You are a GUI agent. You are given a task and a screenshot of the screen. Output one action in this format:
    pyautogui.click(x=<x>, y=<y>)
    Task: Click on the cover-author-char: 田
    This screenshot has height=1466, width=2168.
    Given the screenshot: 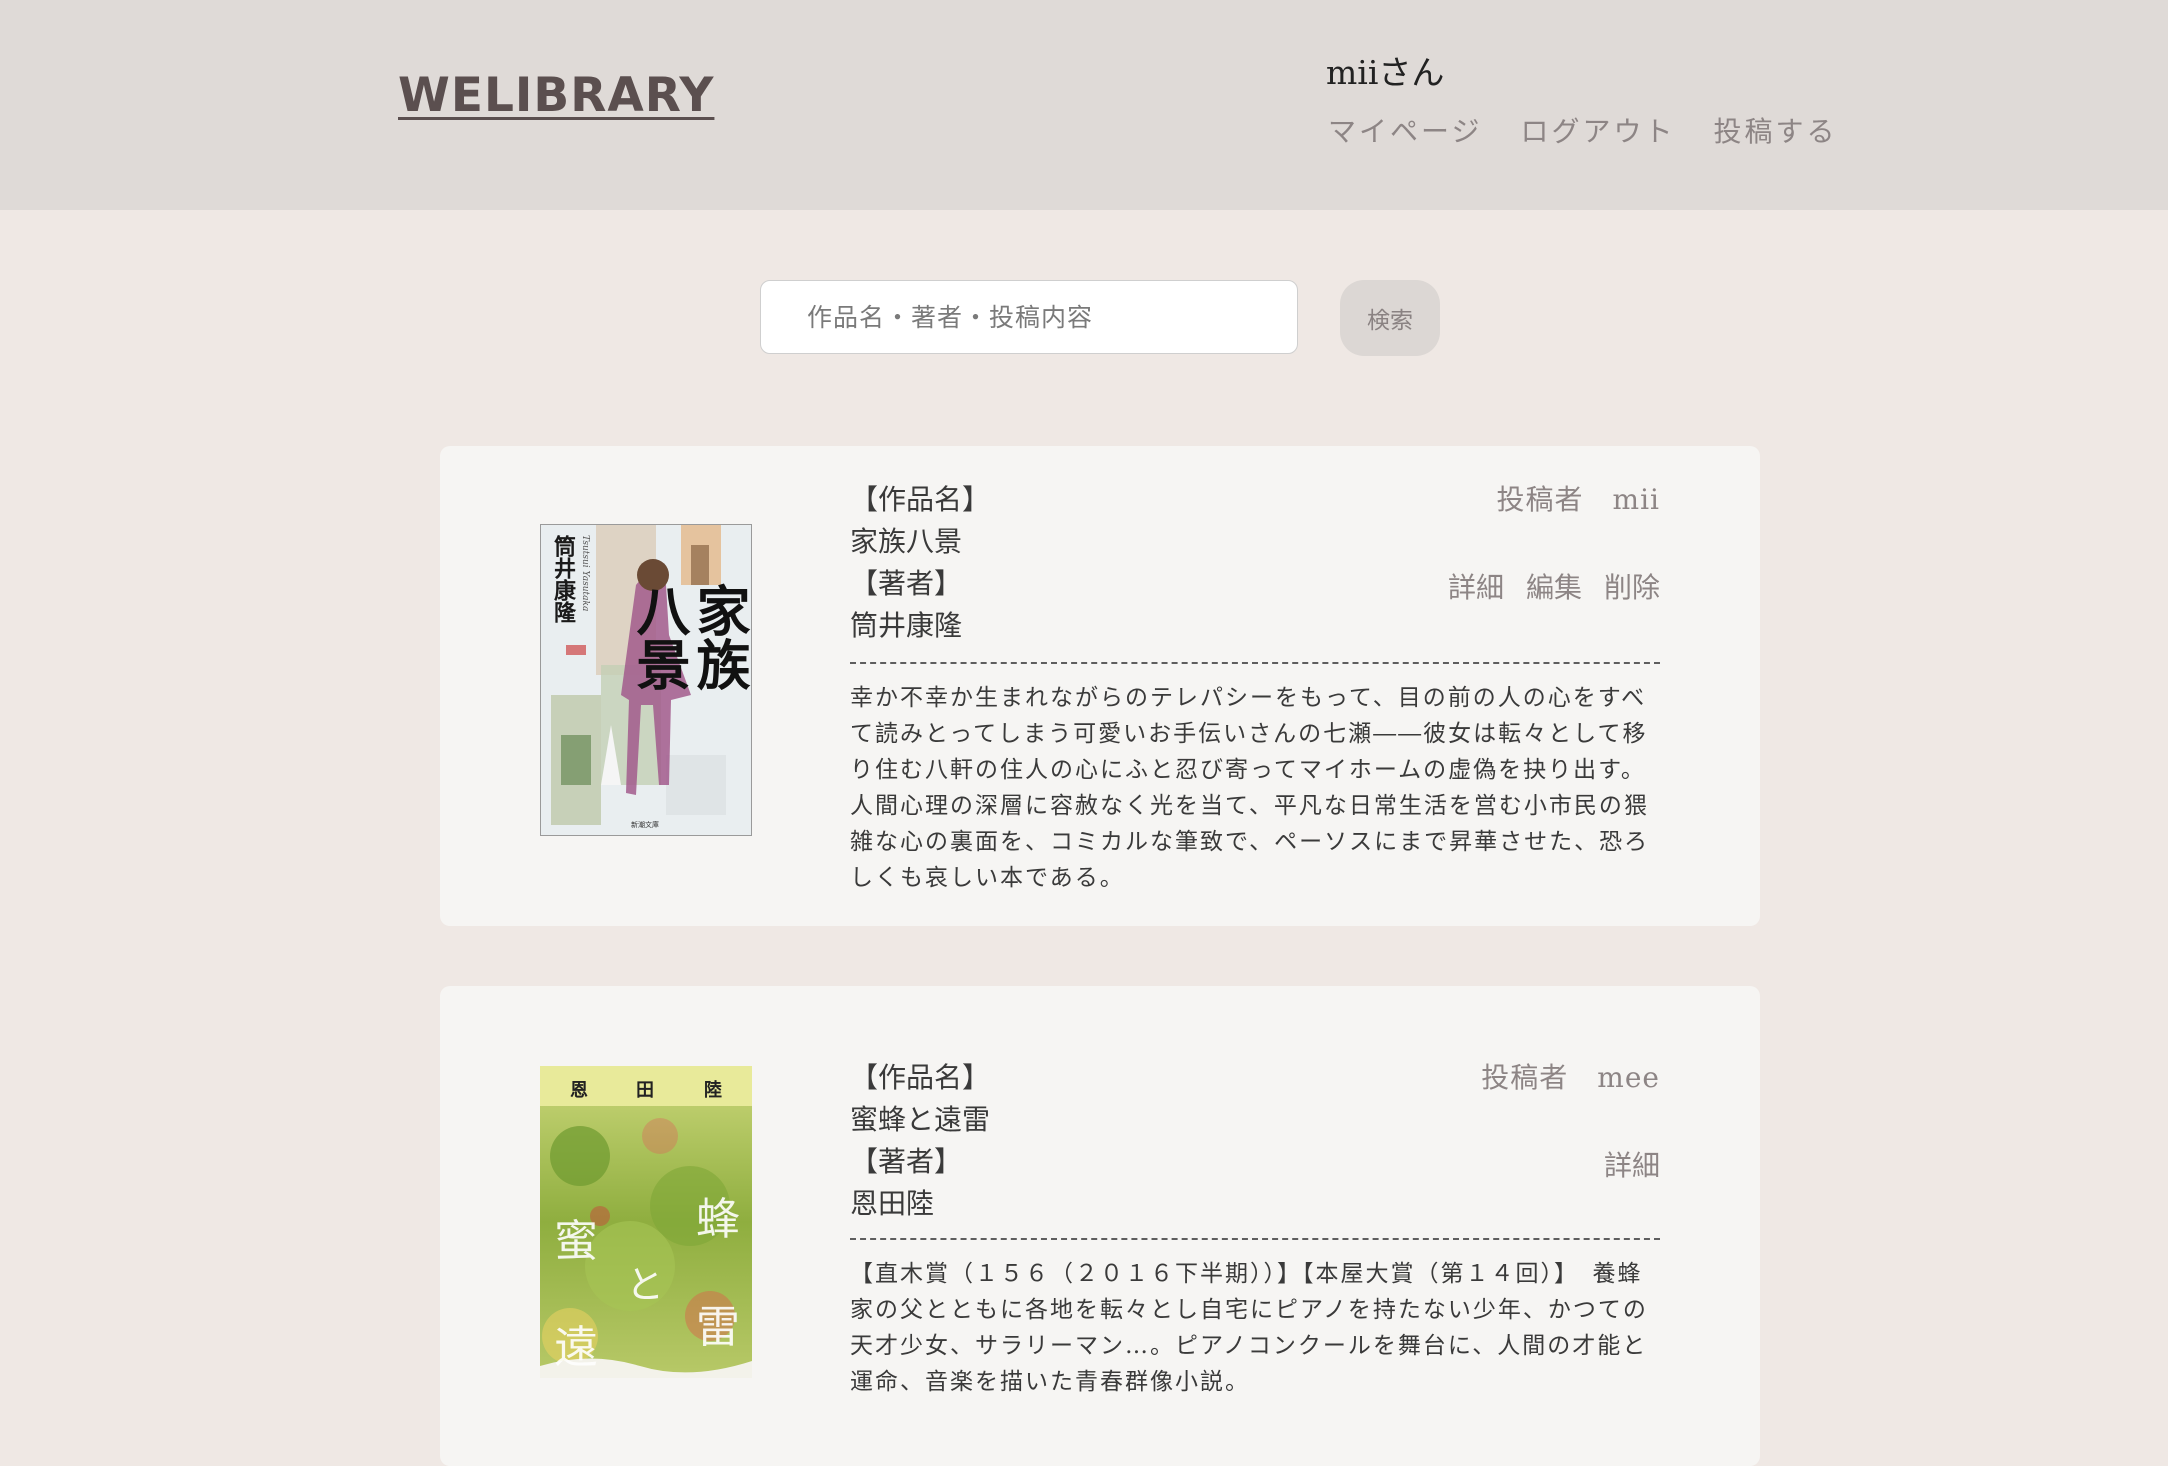 What is the action you would take?
    pyautogui.click(x=645, y=1090)
    